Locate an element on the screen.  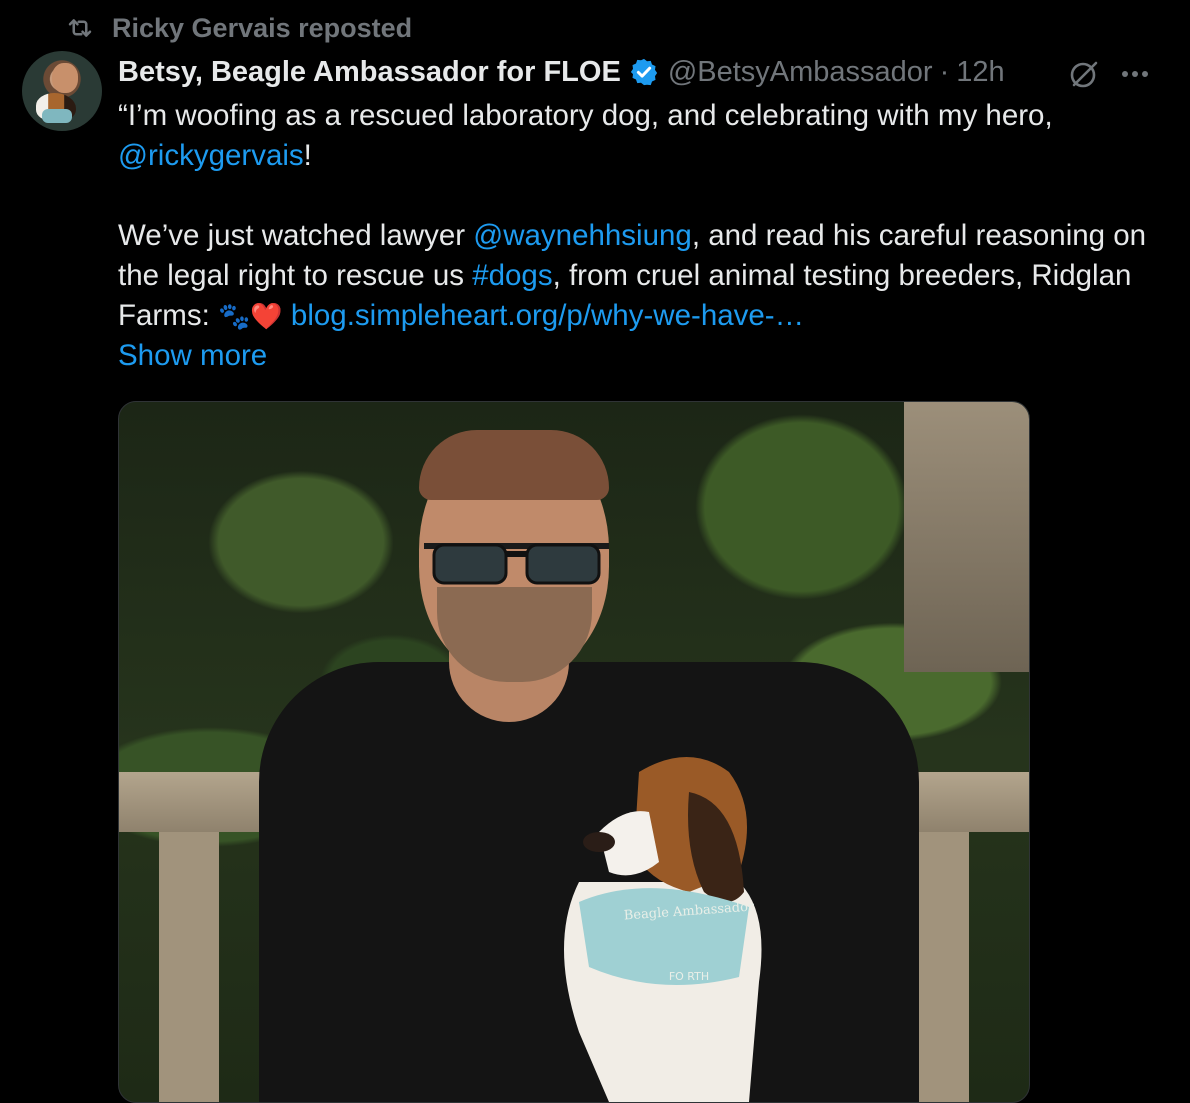
more-options-icon is located at coordinates (1135, 74).